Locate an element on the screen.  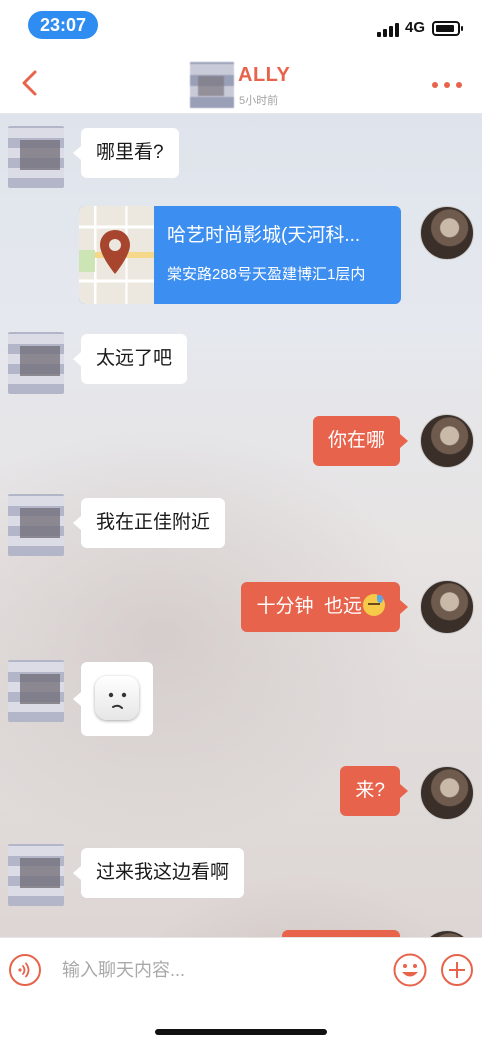
message-input-bar is located at coordinates (241, 991).